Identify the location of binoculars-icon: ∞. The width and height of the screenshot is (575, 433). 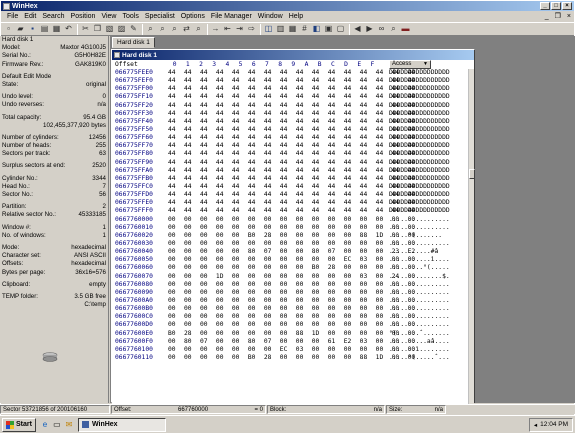
(381, 29).